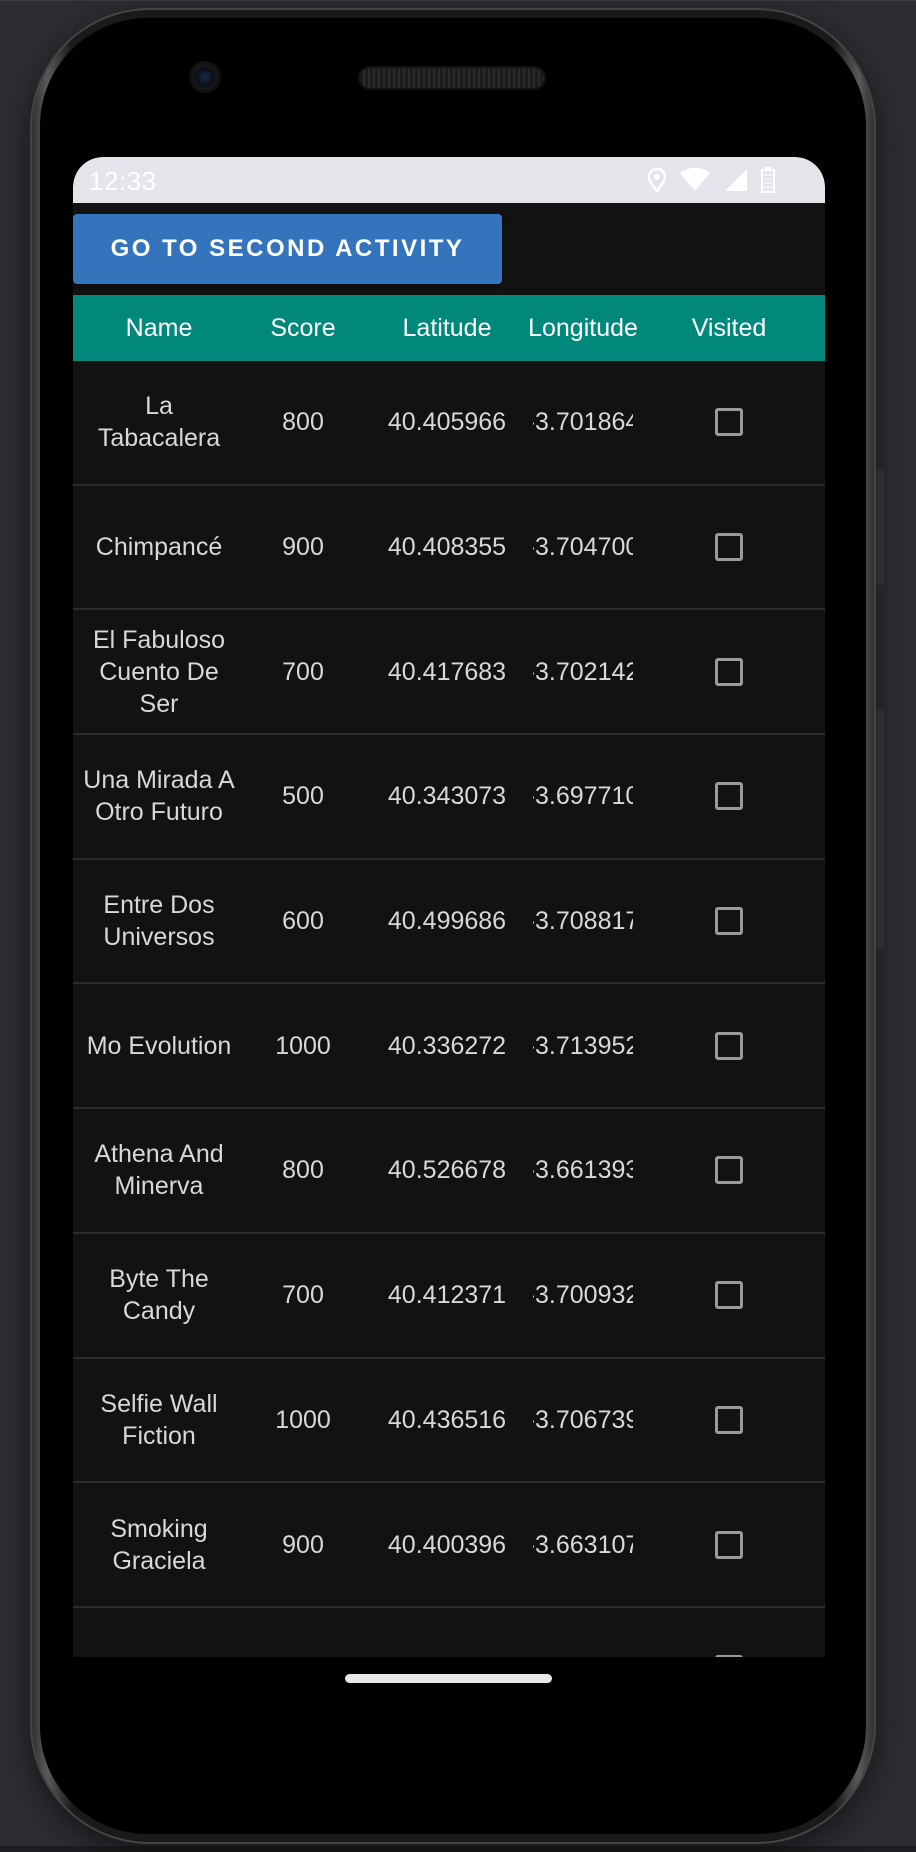 This screenshot has width=916, height=1852. I want to click on cell-name: Selfie Wall Fiction, so click(159, 1420).